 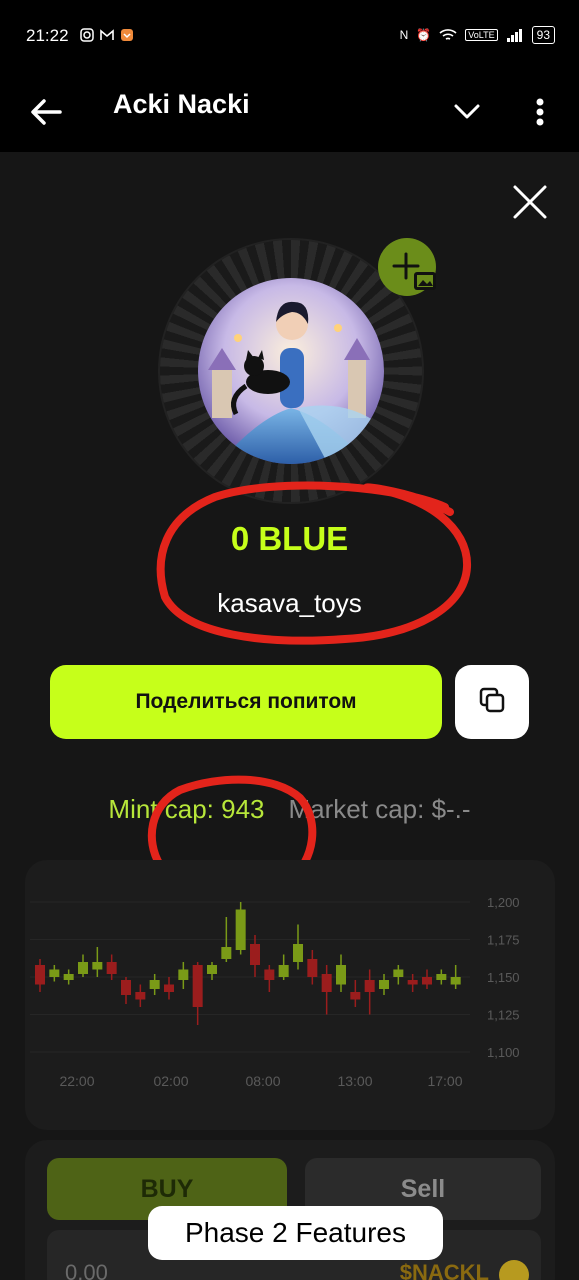 What do you see at coordinates (289, 603) in the screenshot?
I see `username: kasava_toys` at bounding box center [289, 603].